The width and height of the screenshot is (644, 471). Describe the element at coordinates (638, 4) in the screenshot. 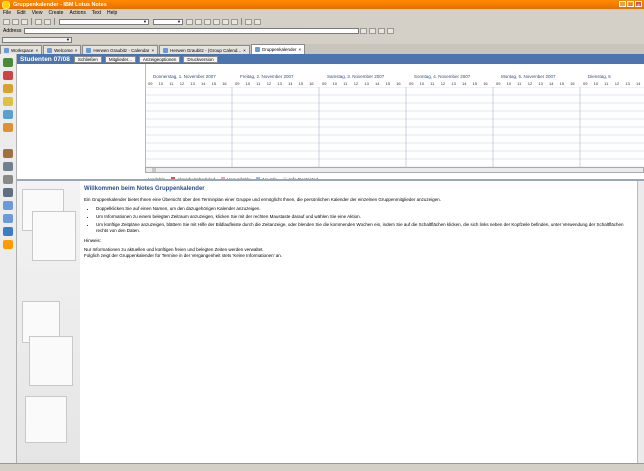

I see `close-button: ×` at that location.